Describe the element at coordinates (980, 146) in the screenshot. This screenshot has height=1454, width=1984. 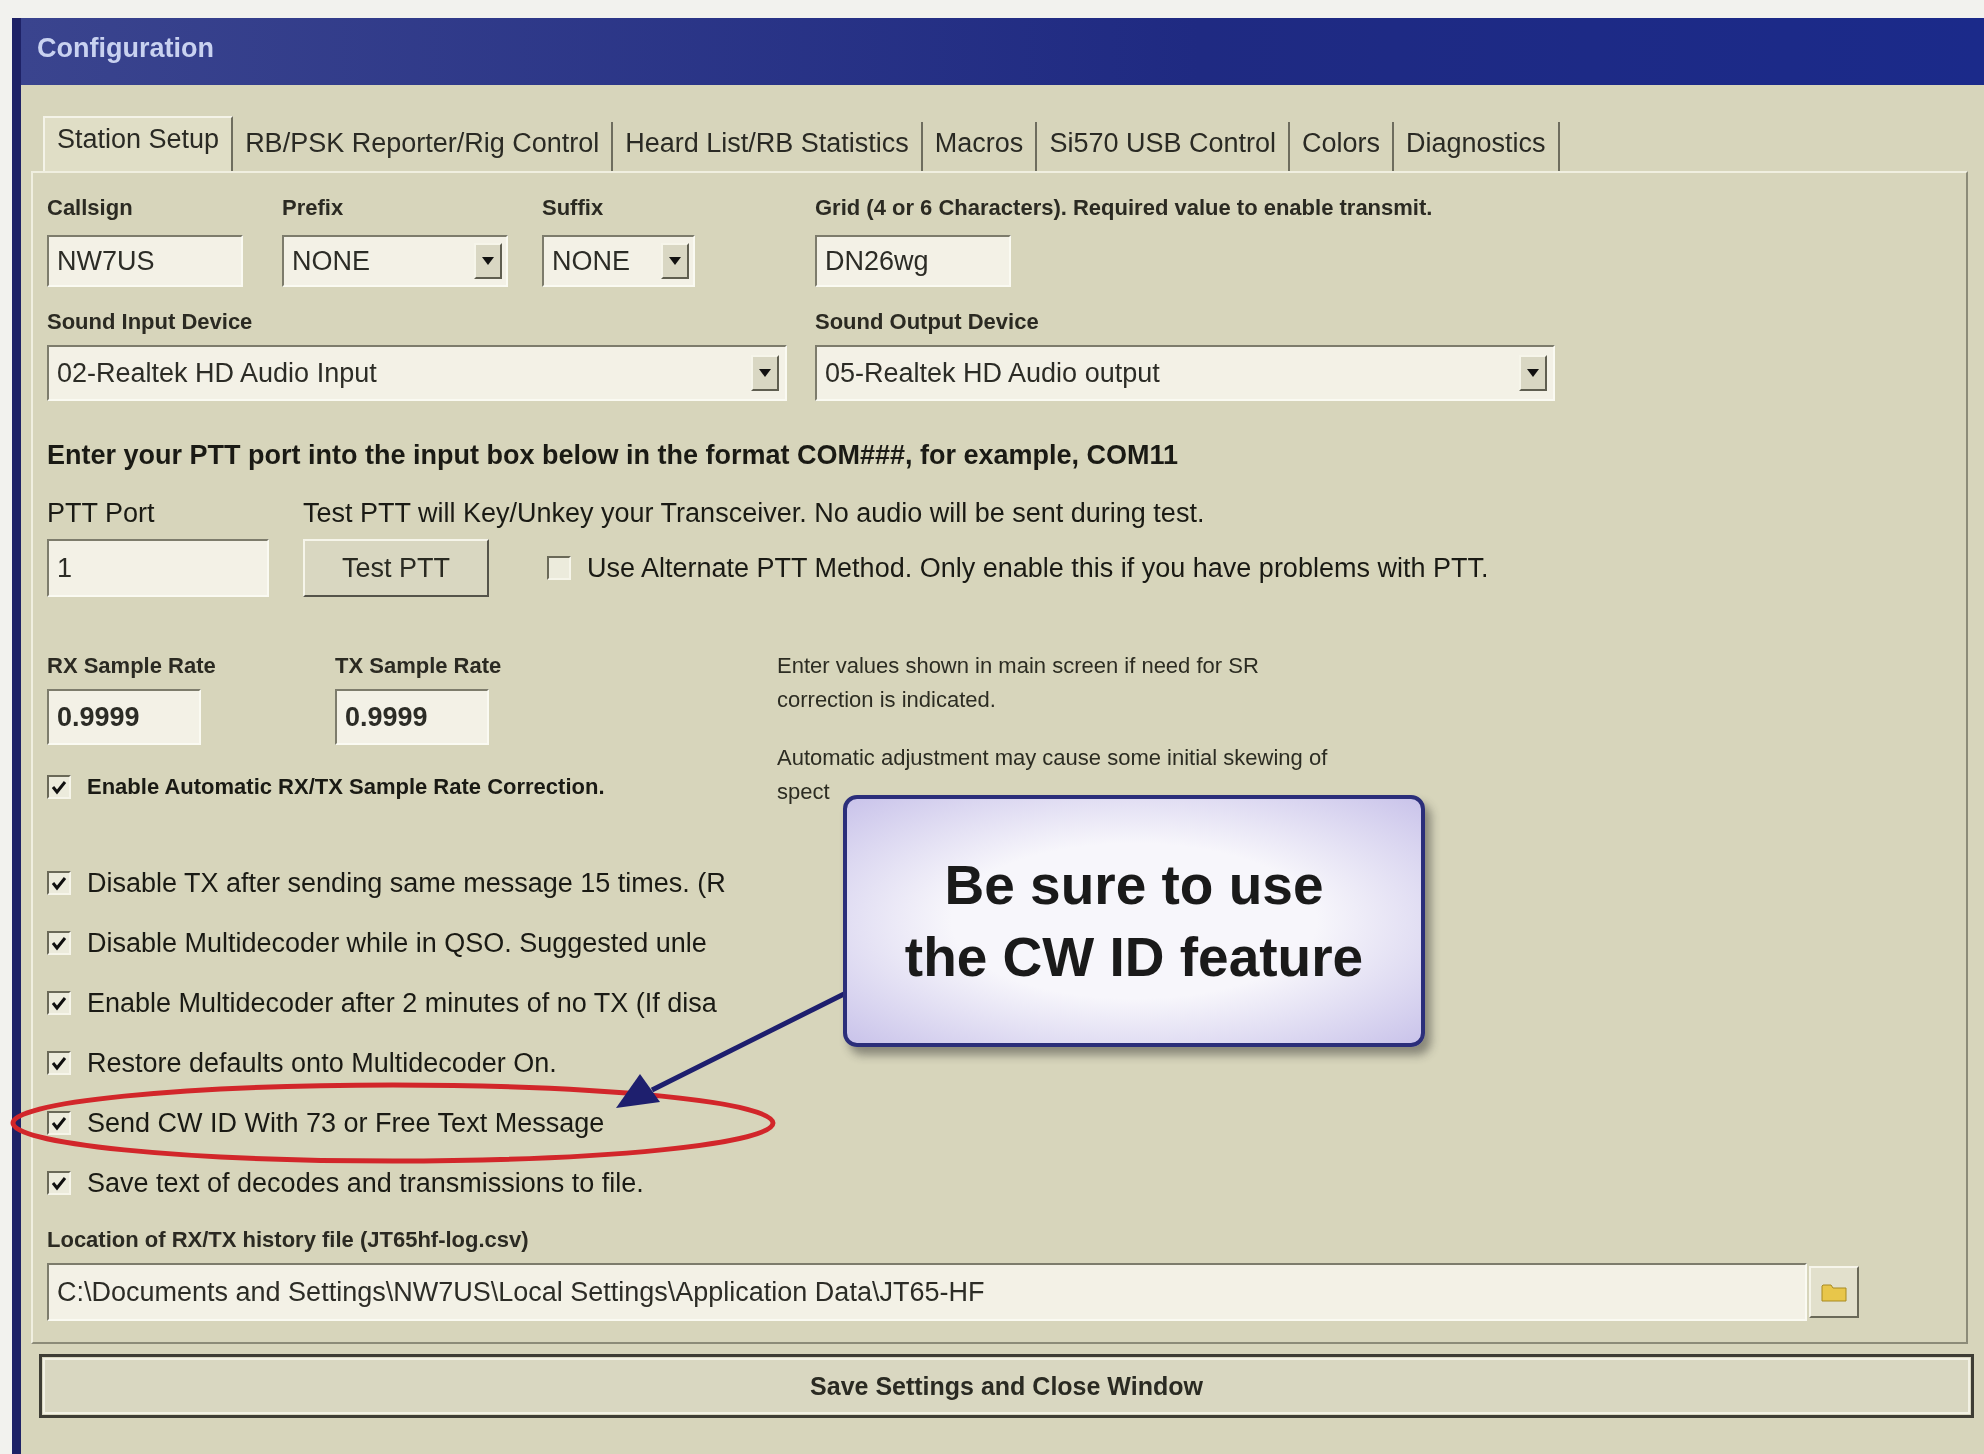
I see `tab: Macros` at that location.